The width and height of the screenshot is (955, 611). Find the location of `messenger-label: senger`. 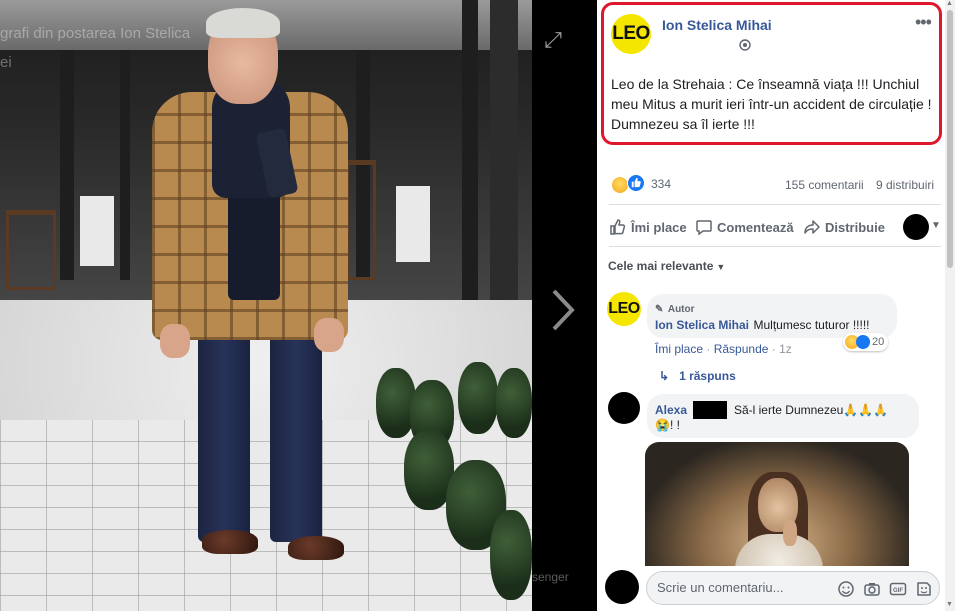

messenger-label: senger is located at coordinates (550, 577).